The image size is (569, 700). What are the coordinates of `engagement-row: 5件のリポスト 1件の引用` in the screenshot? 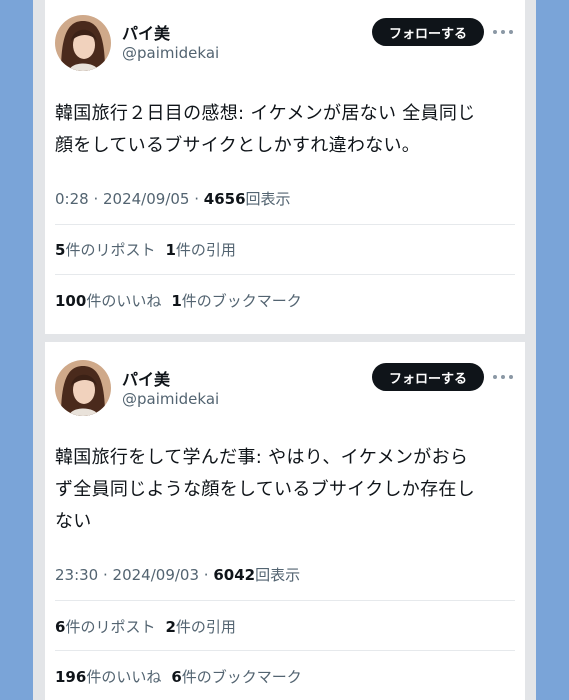 It's located at (145, 249).